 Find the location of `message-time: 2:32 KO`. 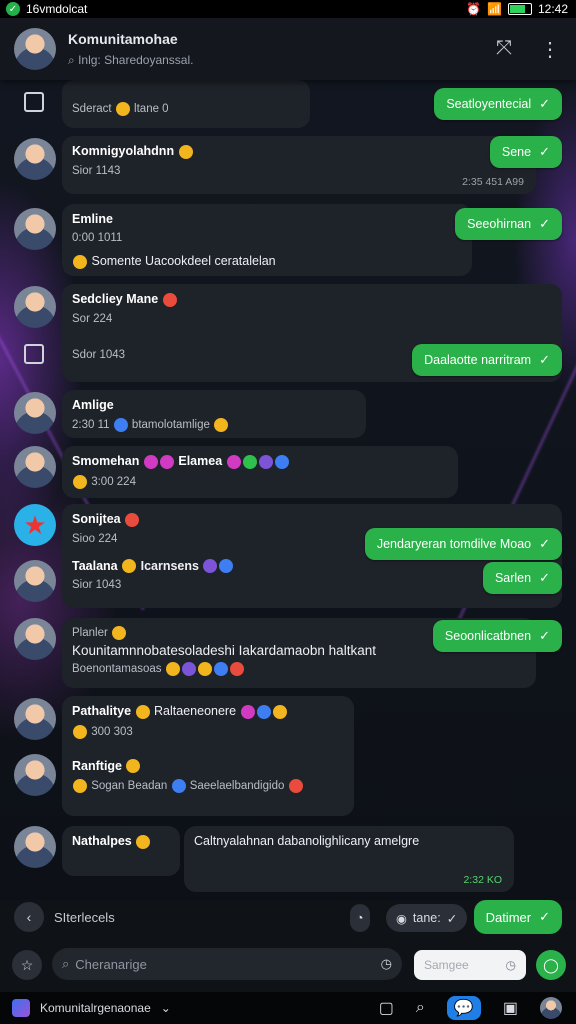

message-time: 2:32 KO is located at coordinates (482, 880).